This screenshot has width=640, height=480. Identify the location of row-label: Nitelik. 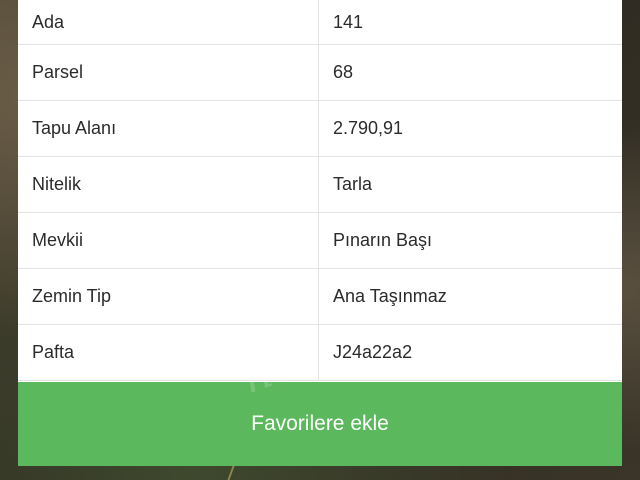
(168, 184).